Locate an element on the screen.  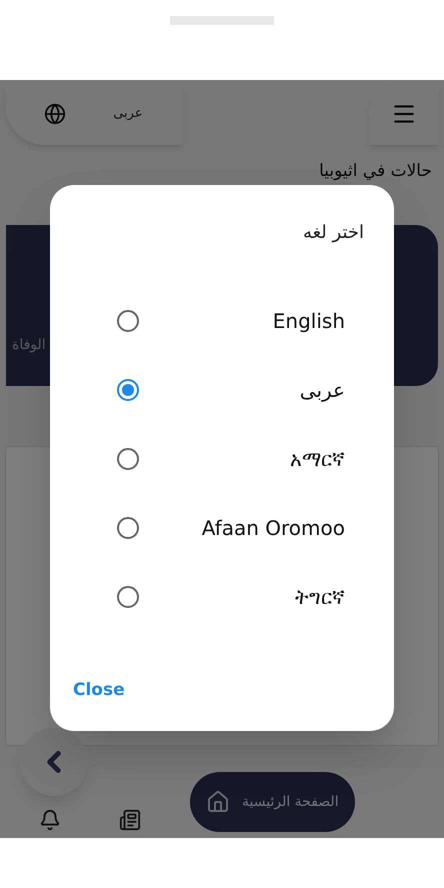
globe-icon is located at coordinates (55, 114).